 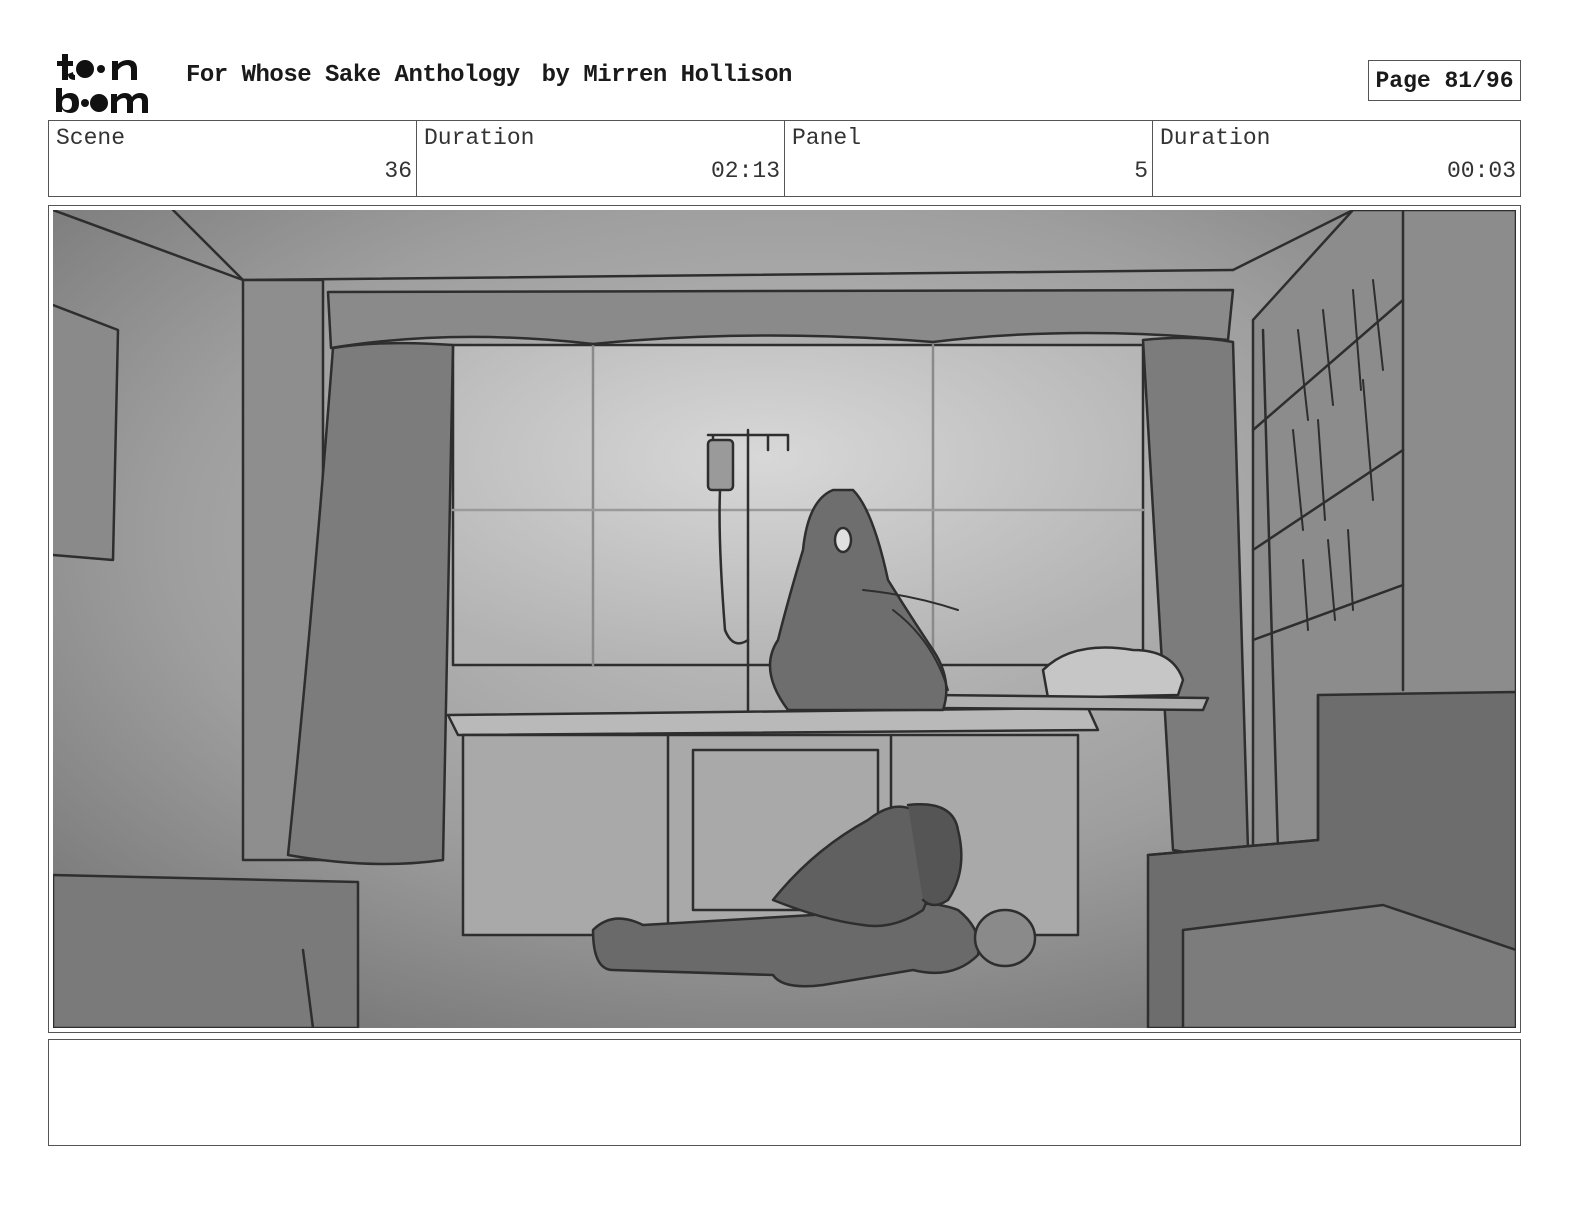 What do you see at coordinates (745, 171) in the screenshot?
I see `scene-duration-value: 02:13` at bounding box center [745, 171].